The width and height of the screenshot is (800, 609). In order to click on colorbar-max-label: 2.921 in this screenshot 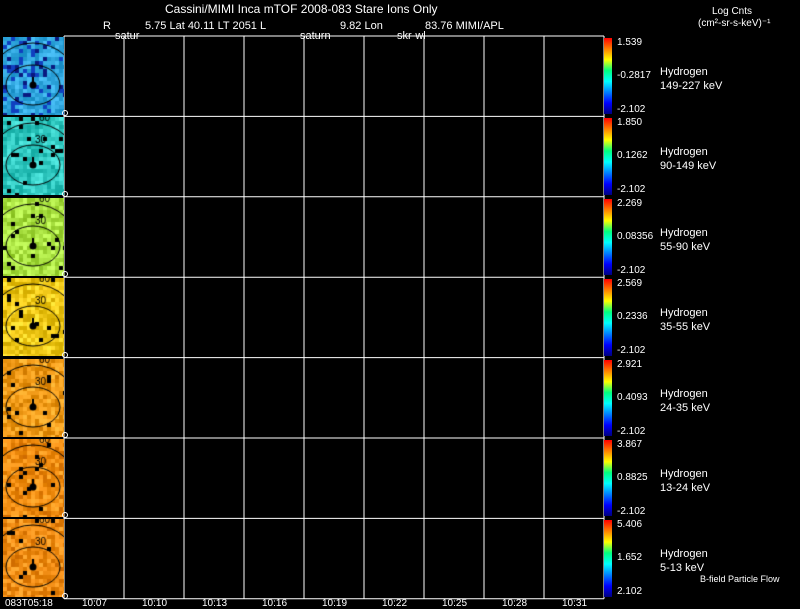, I will do `click(630, 364)`.